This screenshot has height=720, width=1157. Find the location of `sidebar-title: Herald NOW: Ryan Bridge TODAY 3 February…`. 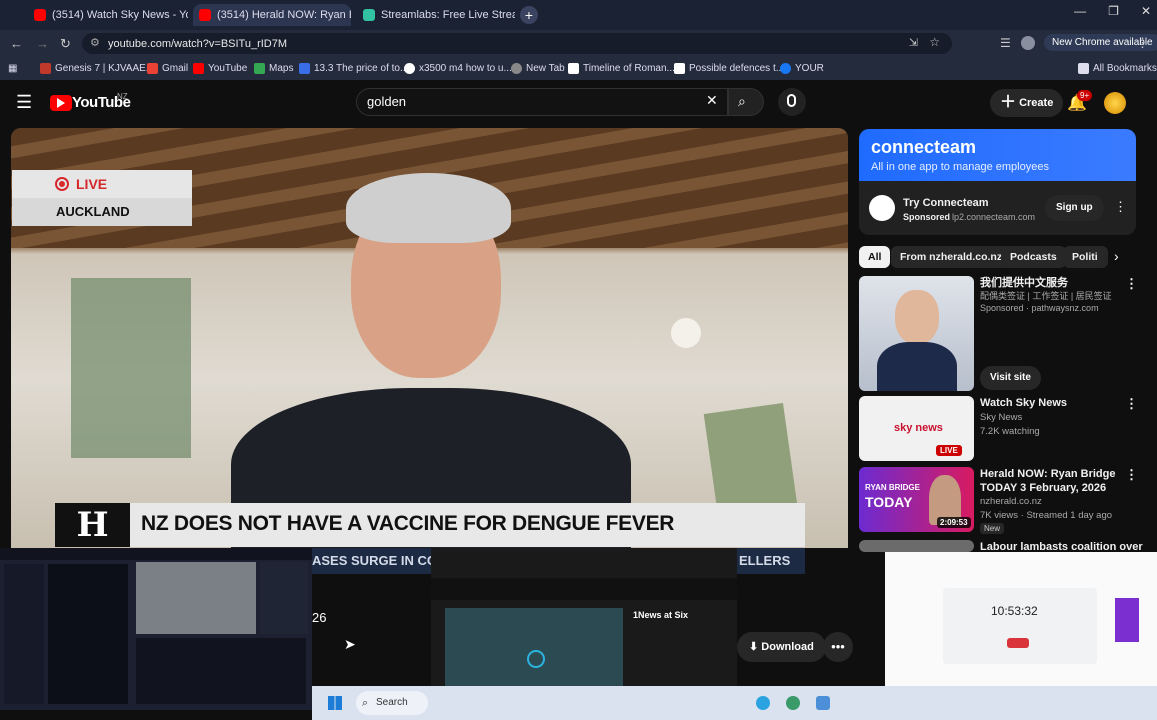

sidebar-title: Herald NOW: Ryan Bridge TODAY 3 February… is located at coordinates (1050, 481).